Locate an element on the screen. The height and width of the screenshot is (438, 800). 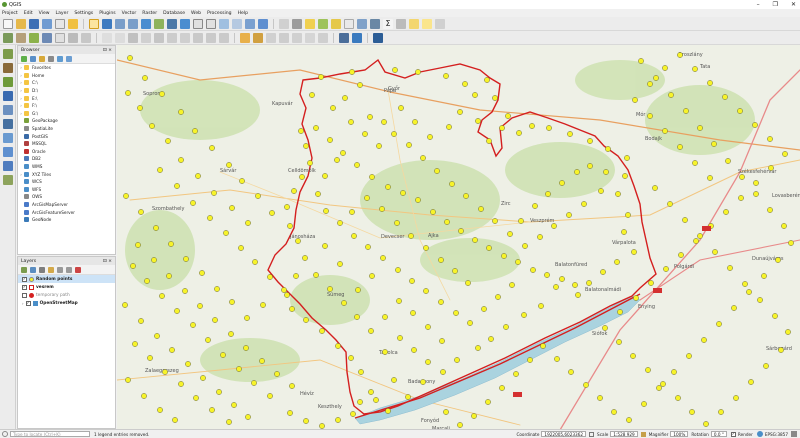
add-spatialite-icon is located at coordinates (8, 96).